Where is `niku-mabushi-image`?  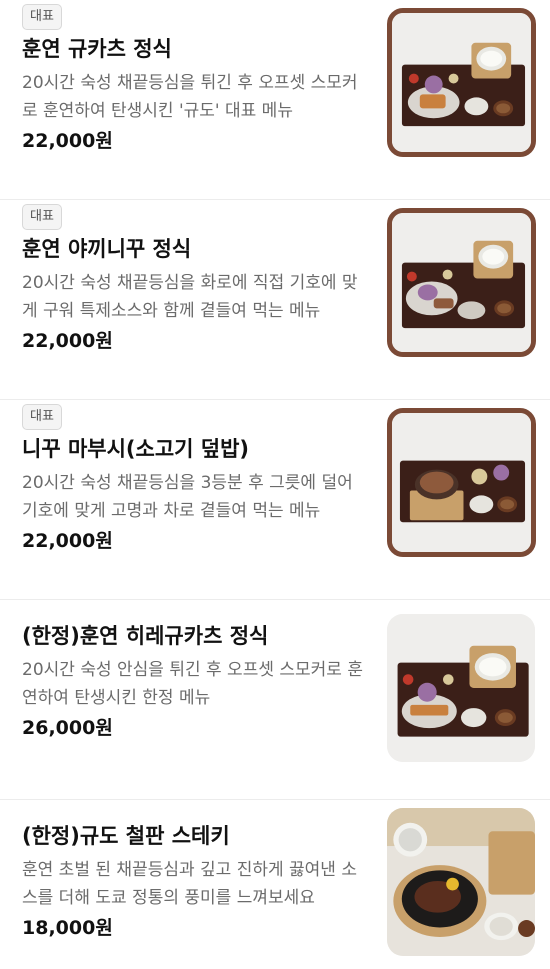
niku-mabushi-image is located at coordinates (461, 482).